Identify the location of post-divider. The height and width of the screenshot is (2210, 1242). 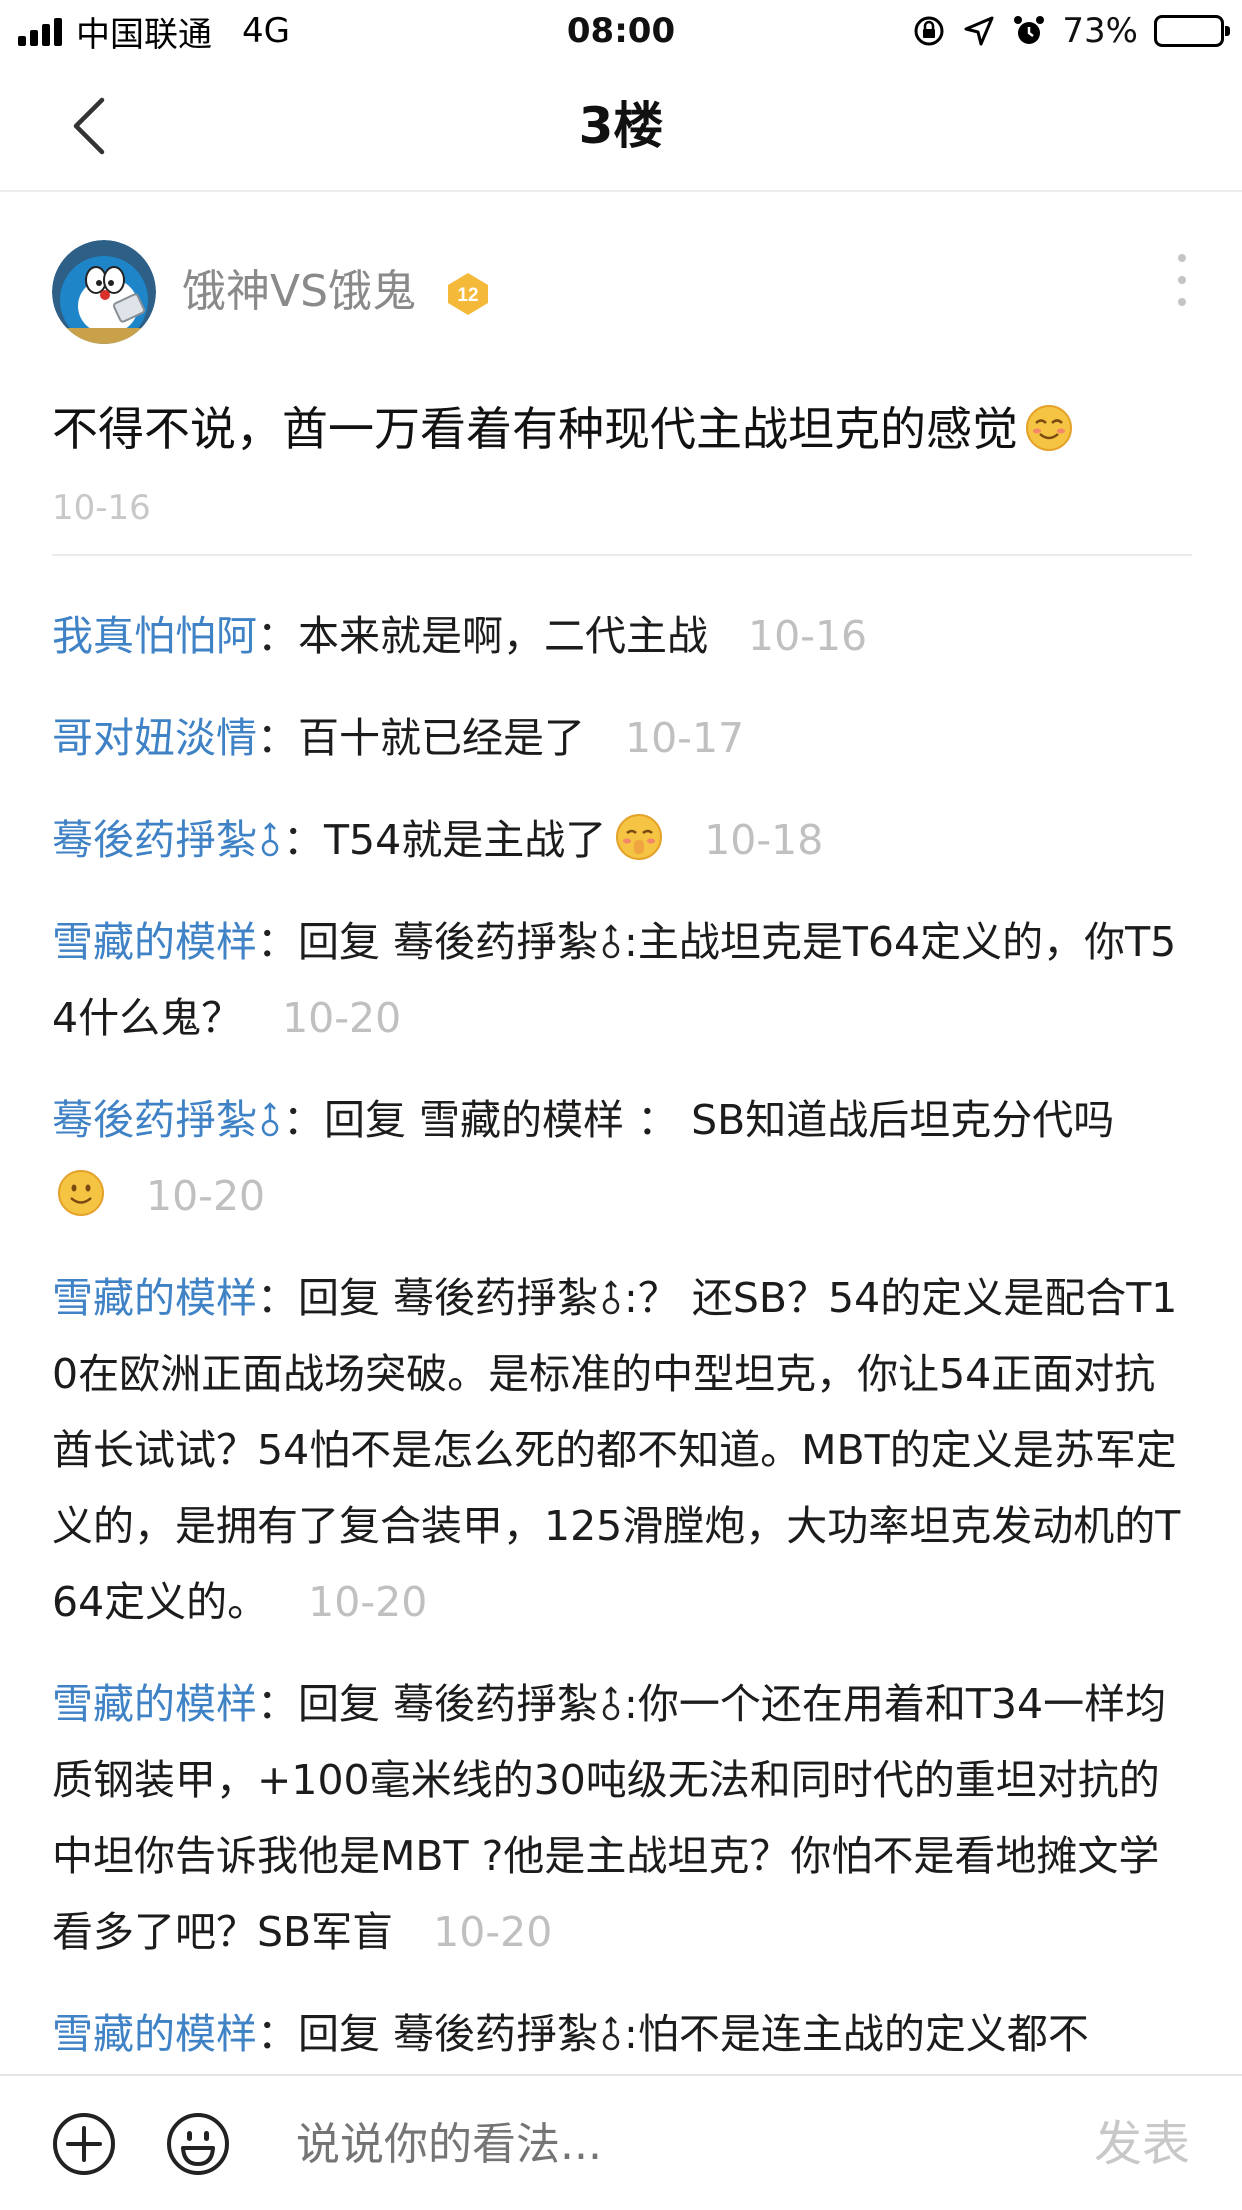
(622, 555).